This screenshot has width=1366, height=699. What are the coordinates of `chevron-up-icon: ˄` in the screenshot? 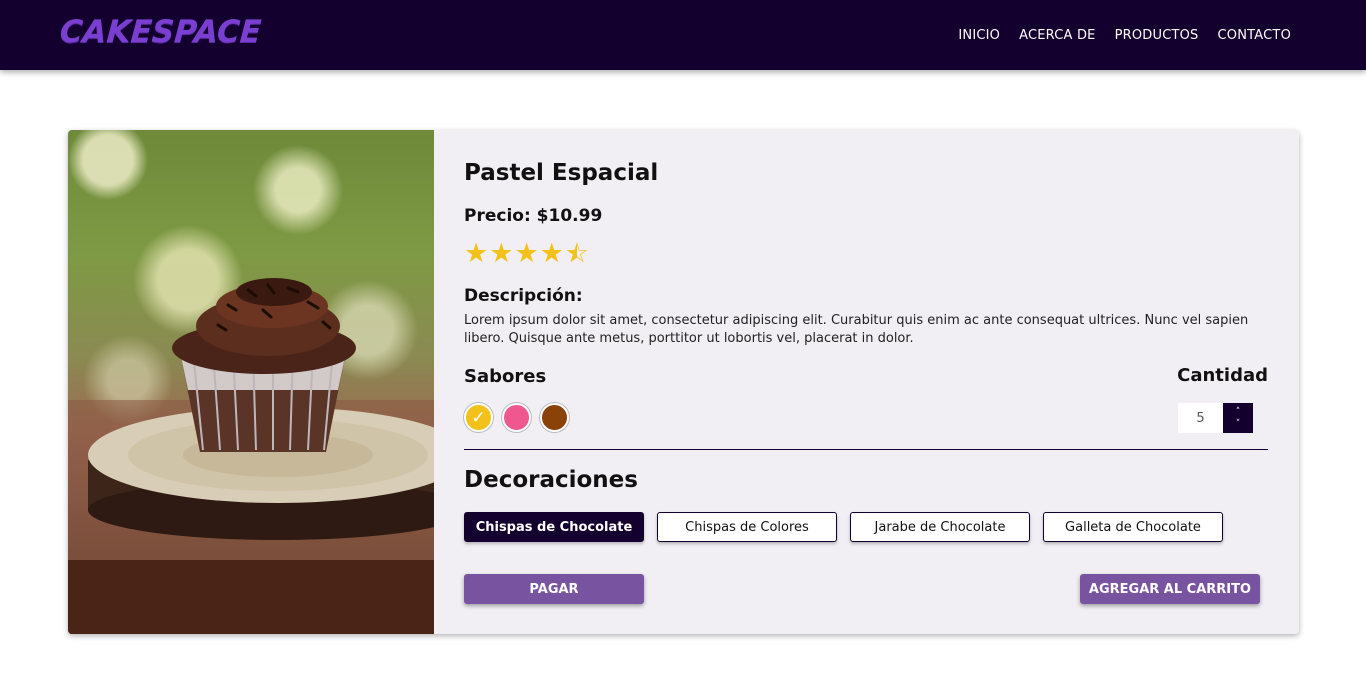 It's located at (1238, 412).